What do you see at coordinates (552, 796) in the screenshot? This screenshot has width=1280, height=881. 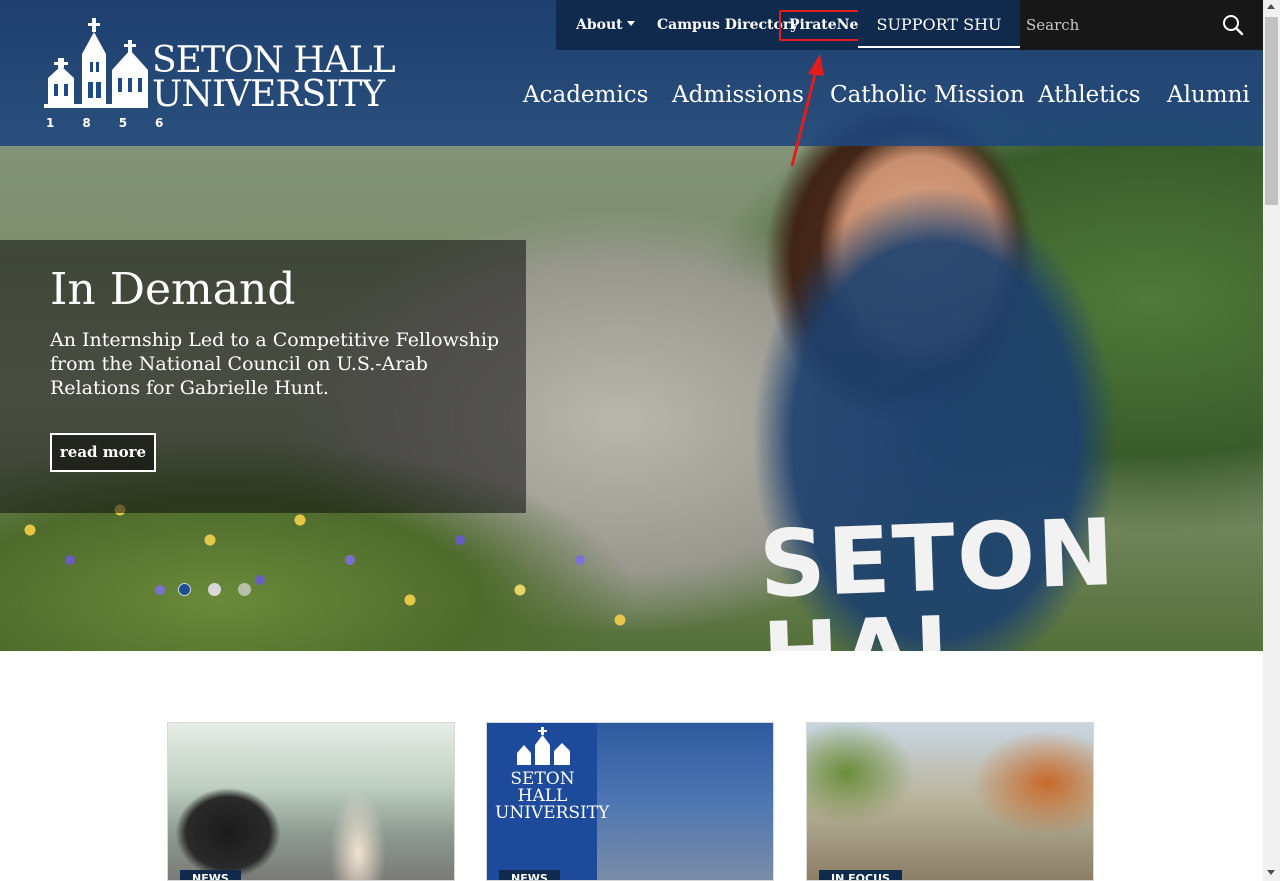 I see `card-logo-text: SETON HALL UNIVERSITY` at bounding box center [552, 796].